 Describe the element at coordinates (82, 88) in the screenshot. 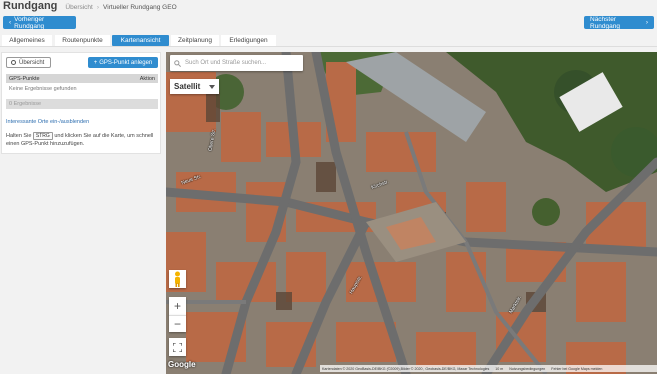

I see `empty-row: Keine Ergebnisse gefunden` at that location.